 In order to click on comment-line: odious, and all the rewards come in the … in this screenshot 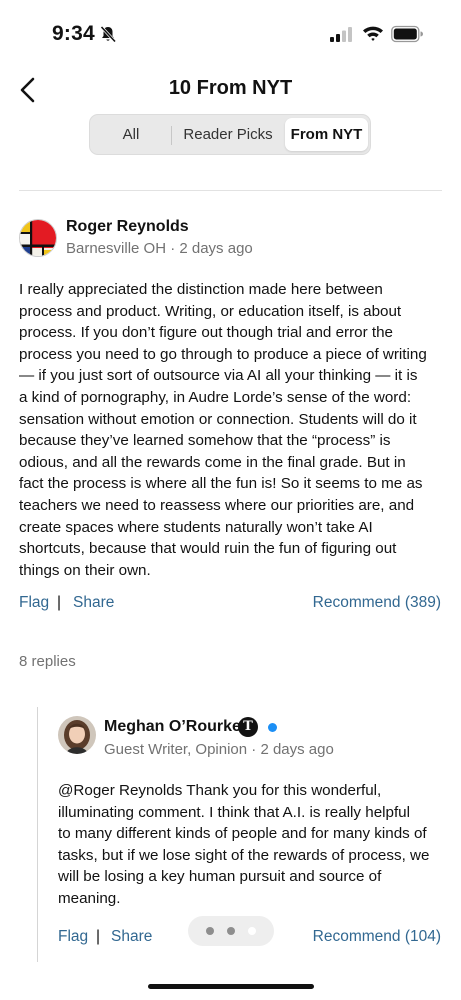, I will do `click(212, 462)`.